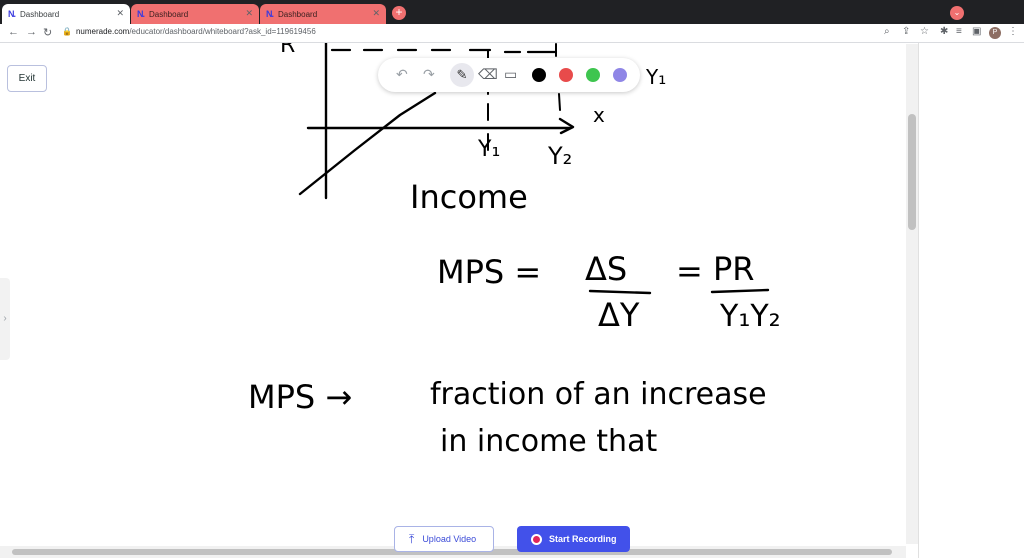 This screenshot has height=558, width=1024. I want to click on corner-label: R, so click(287, 50).